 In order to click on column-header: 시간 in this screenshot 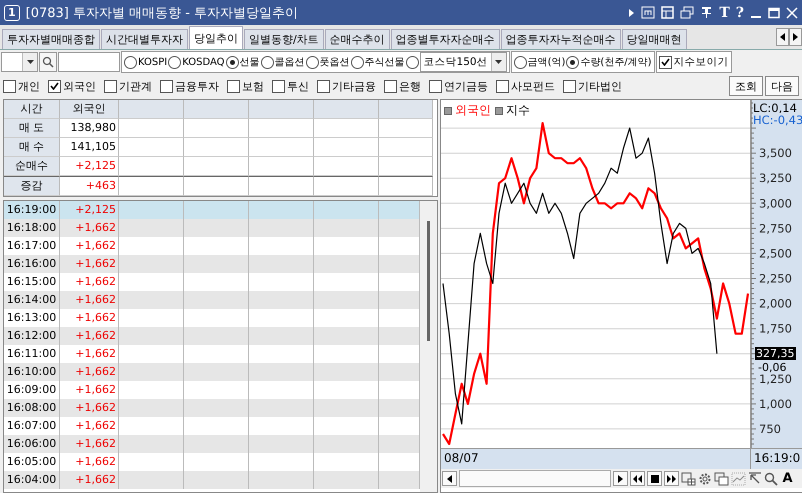, I will do `click(32, 109)`.